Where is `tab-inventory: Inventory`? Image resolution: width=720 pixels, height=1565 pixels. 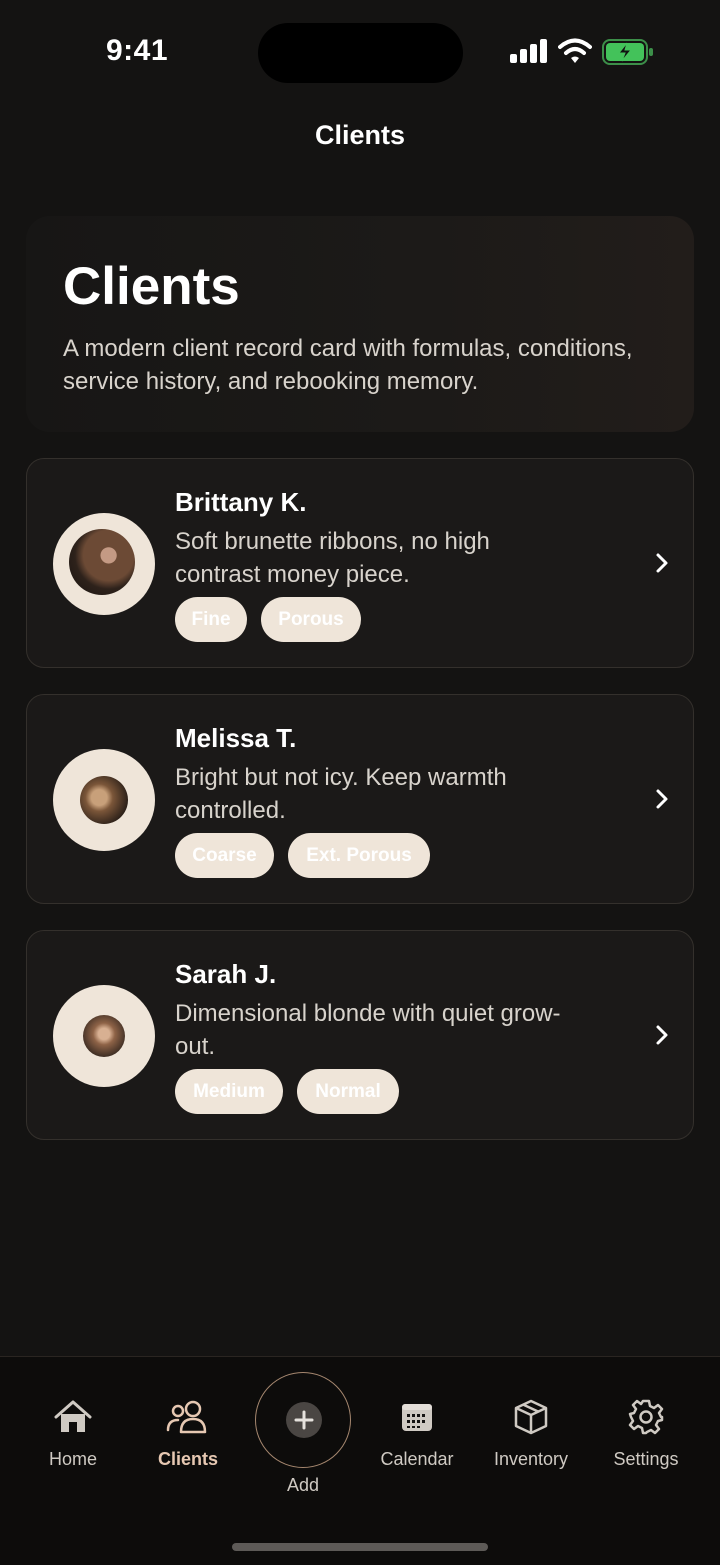
tab-inventory: Inventory is located at coordinates (531, 1433).